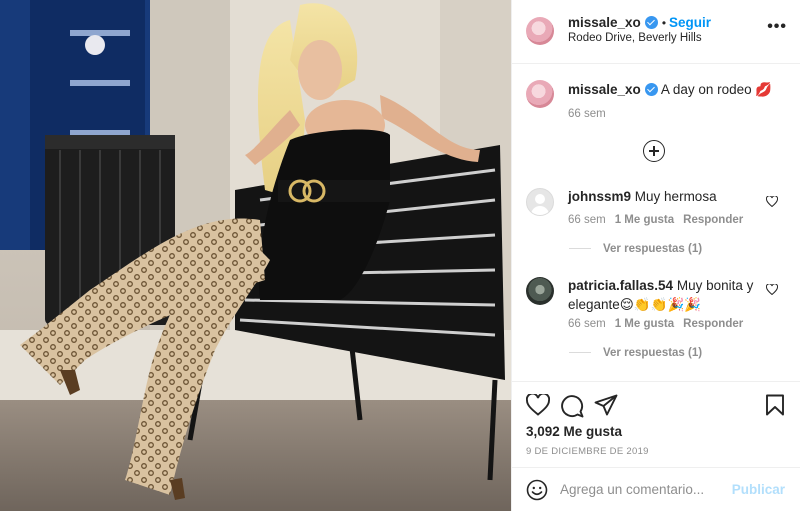 This screenshot has width=800, height=511. I want to click on avatar, so click(540, 31).